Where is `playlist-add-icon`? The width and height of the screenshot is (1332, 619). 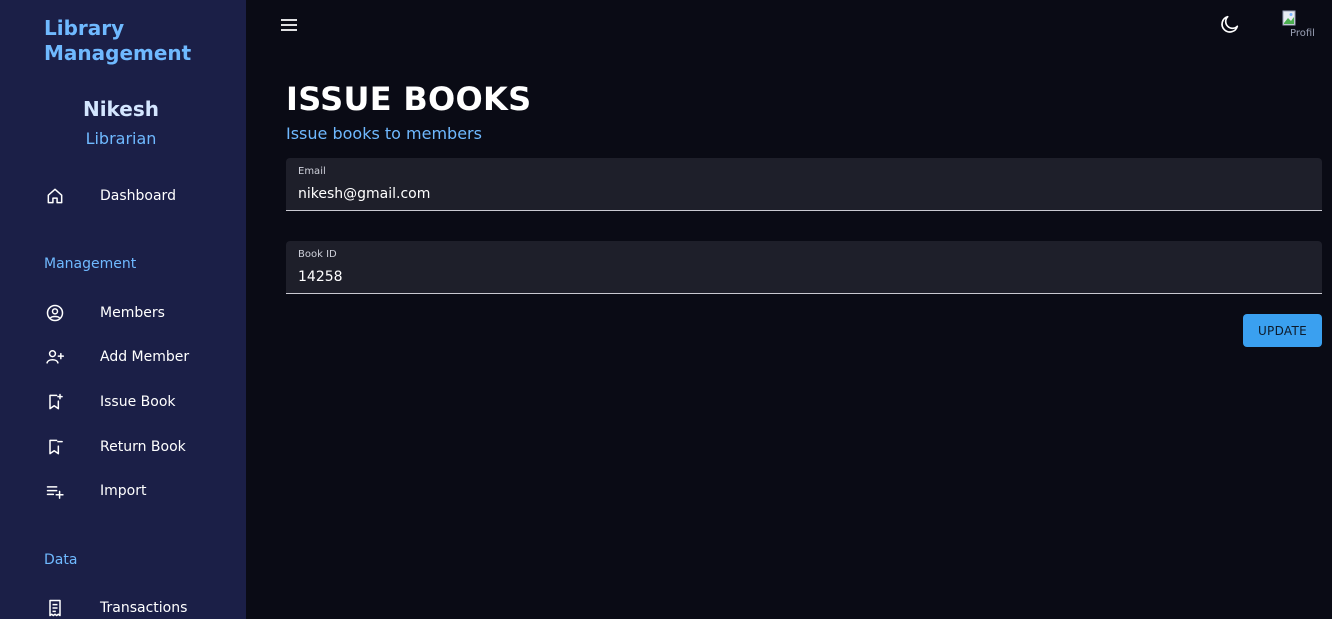 playlist-add-icon is located at coordinates (55, 491).